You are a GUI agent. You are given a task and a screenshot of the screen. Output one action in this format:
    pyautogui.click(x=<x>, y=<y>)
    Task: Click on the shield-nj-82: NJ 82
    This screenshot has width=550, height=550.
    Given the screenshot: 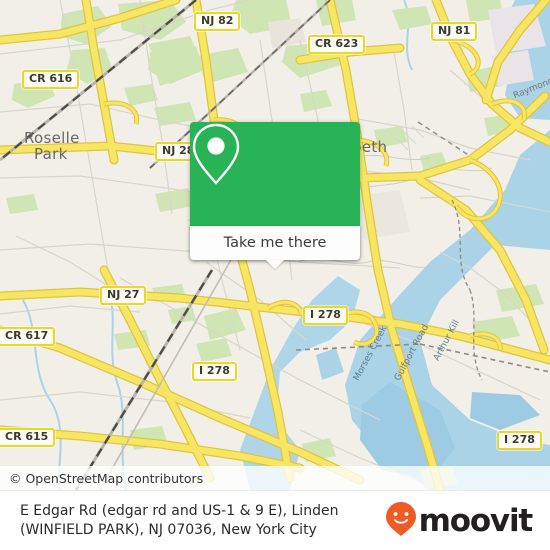 What is the action you would take?
    pyautogui.click(x=217, y=21)
    